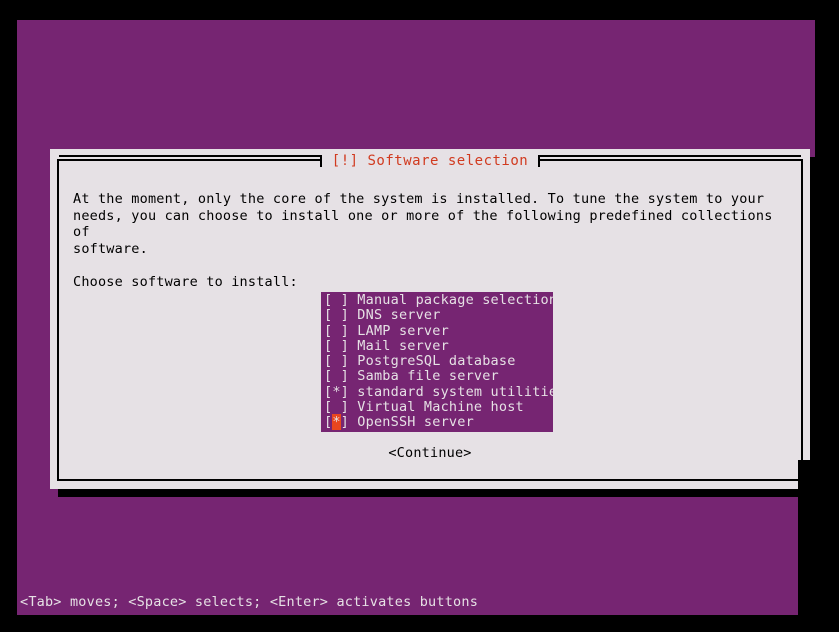 This screenshot has width=839, height=632. What do you see at coordinates (432, 361) in the screenshot?
I see `list-item-label: PostgreSQL database` at bounding box center [432, 361].